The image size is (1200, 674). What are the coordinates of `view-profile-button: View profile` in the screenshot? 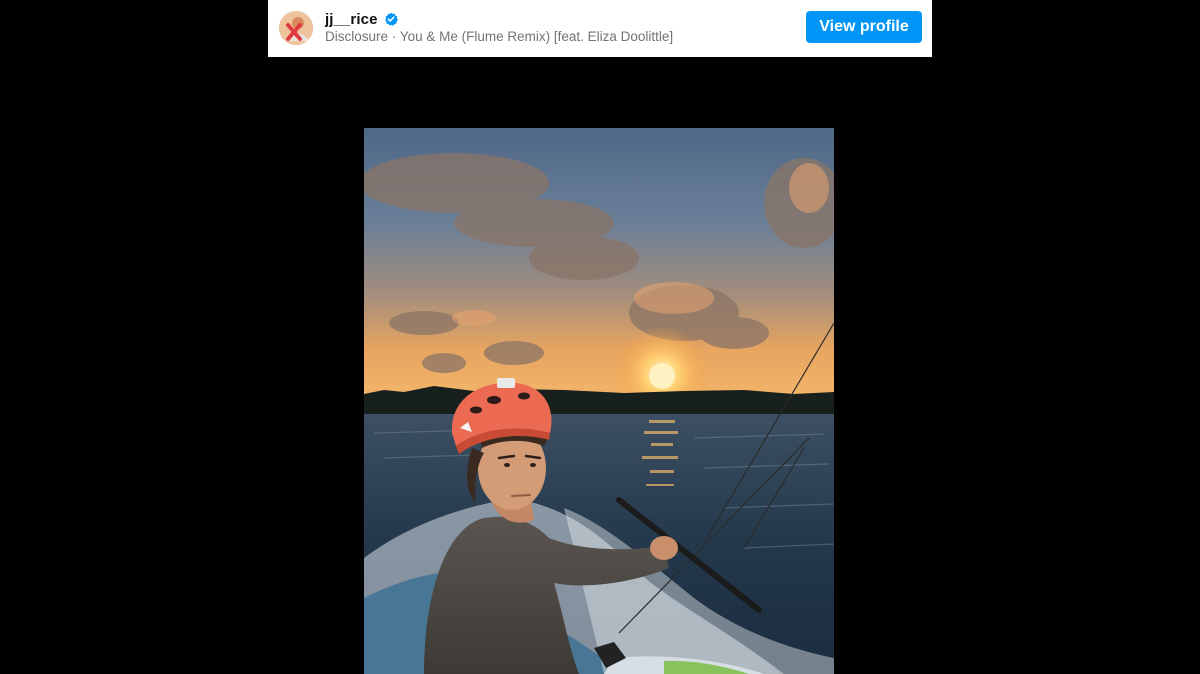 It's located at (864, 27).